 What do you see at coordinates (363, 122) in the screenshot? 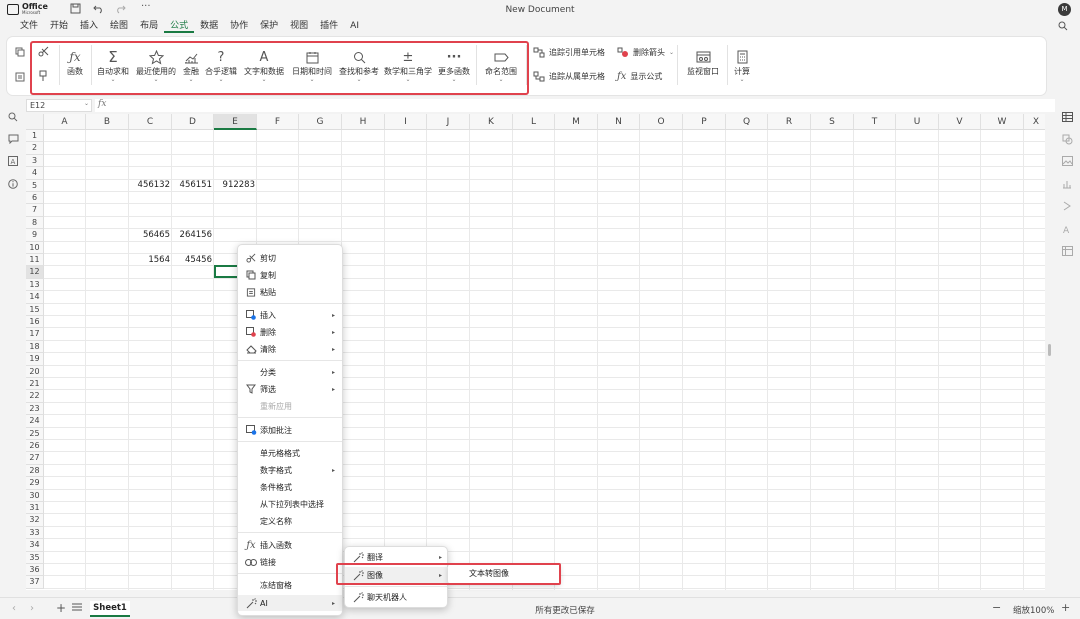
I see `col-header-h: H` at bounding box center [363, 122].